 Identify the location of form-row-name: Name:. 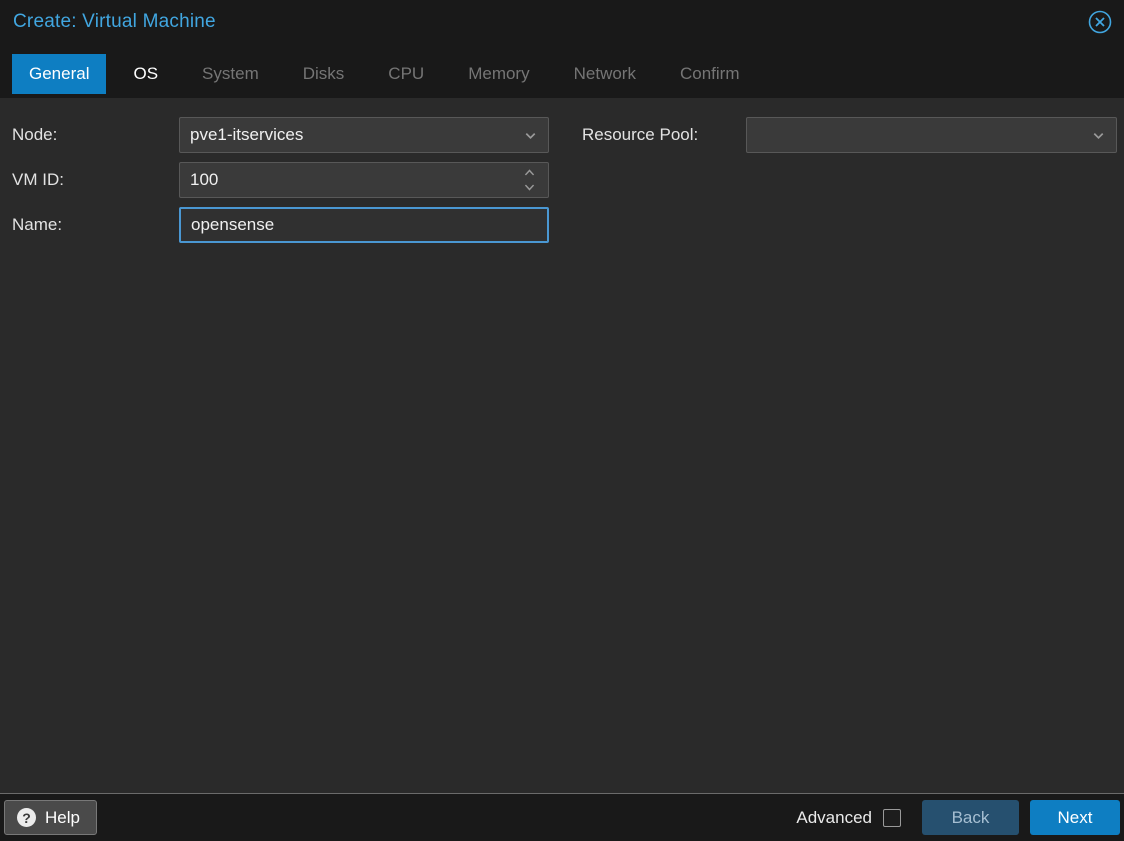
(564, 225).